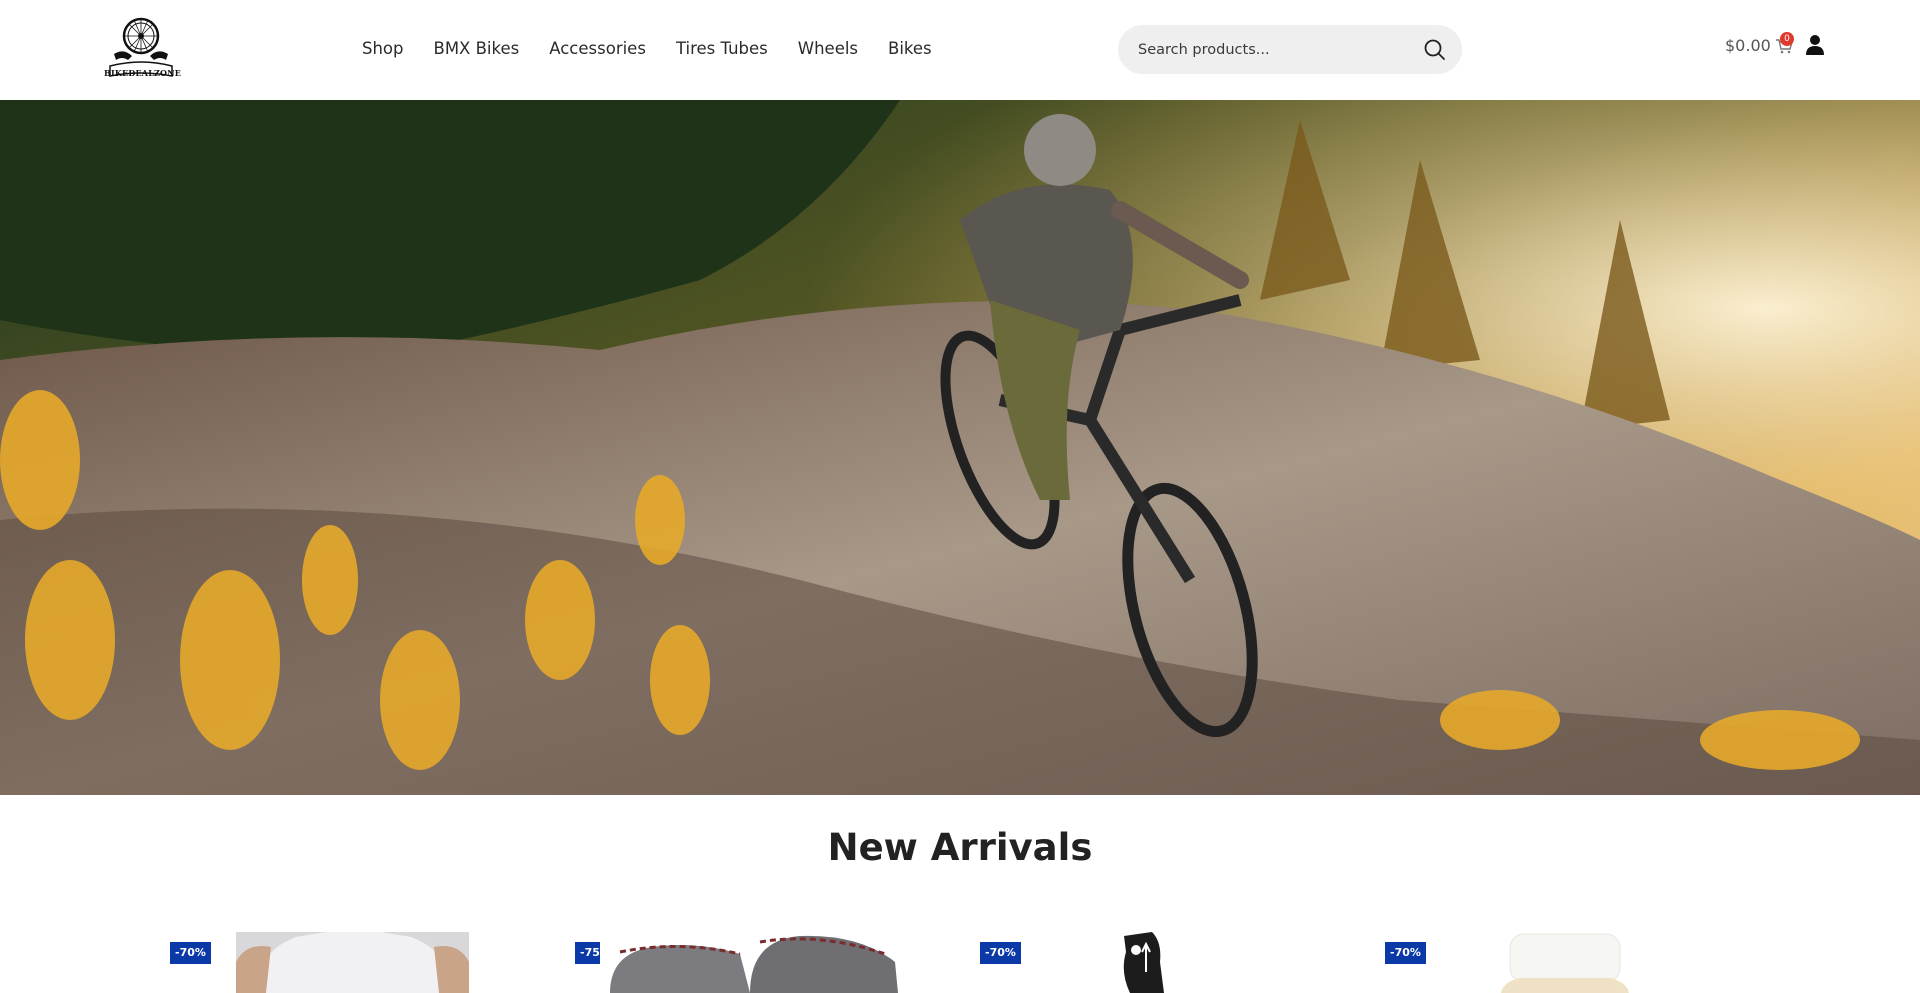  Describe the element at coordinates (1787, 39) in the screenshot. I see `cart-count-badge: 0` at that location.